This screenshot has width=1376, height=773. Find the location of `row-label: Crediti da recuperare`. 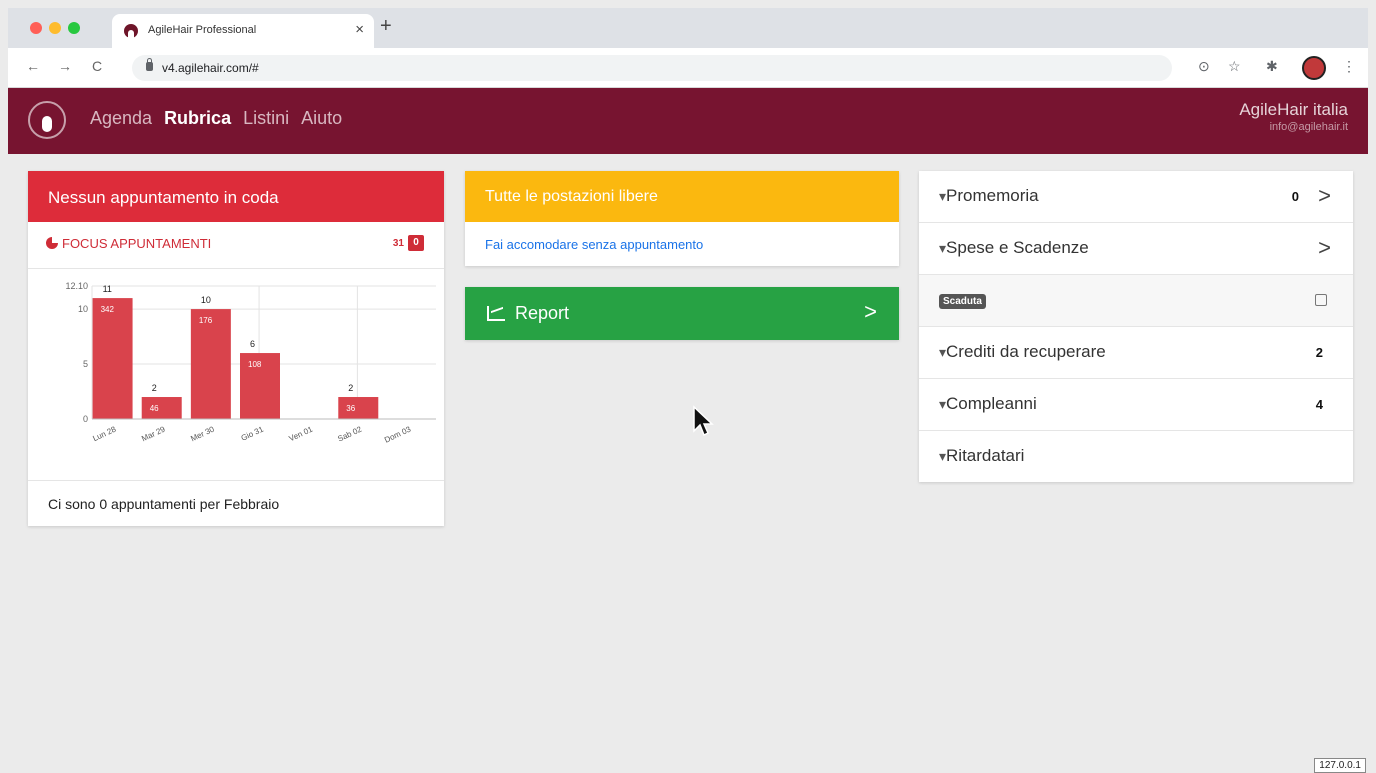

row-label: Crediti da recuperare is located at coordinates (1022, 352).